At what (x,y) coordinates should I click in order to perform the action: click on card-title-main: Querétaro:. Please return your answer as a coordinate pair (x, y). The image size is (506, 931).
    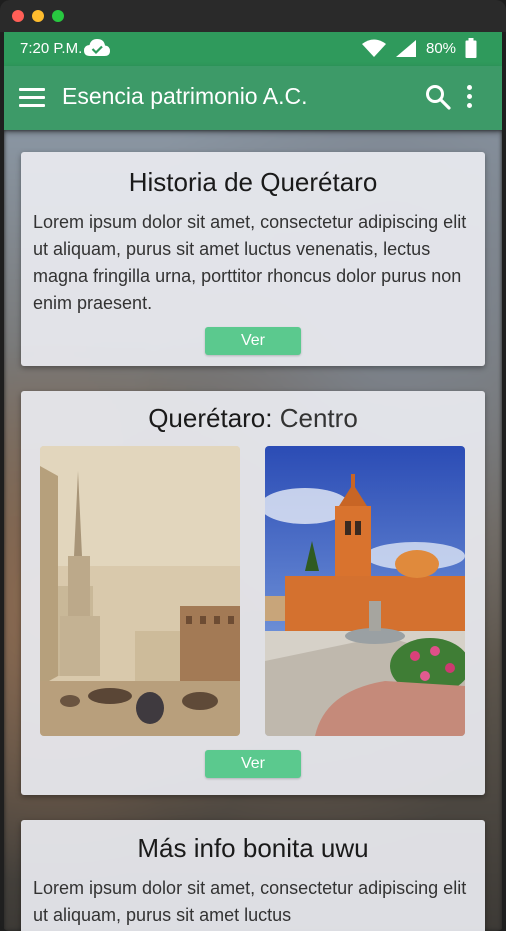
    Looking at the image, I should click on (210, 418).